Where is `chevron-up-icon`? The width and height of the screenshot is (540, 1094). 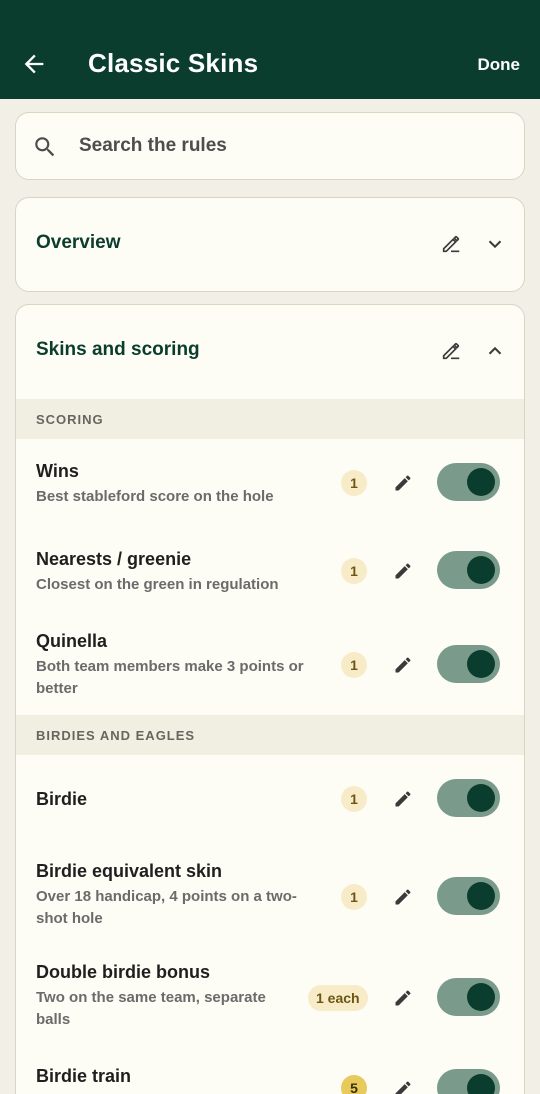 chevron-up-icon is located at coordinates (495, 351).